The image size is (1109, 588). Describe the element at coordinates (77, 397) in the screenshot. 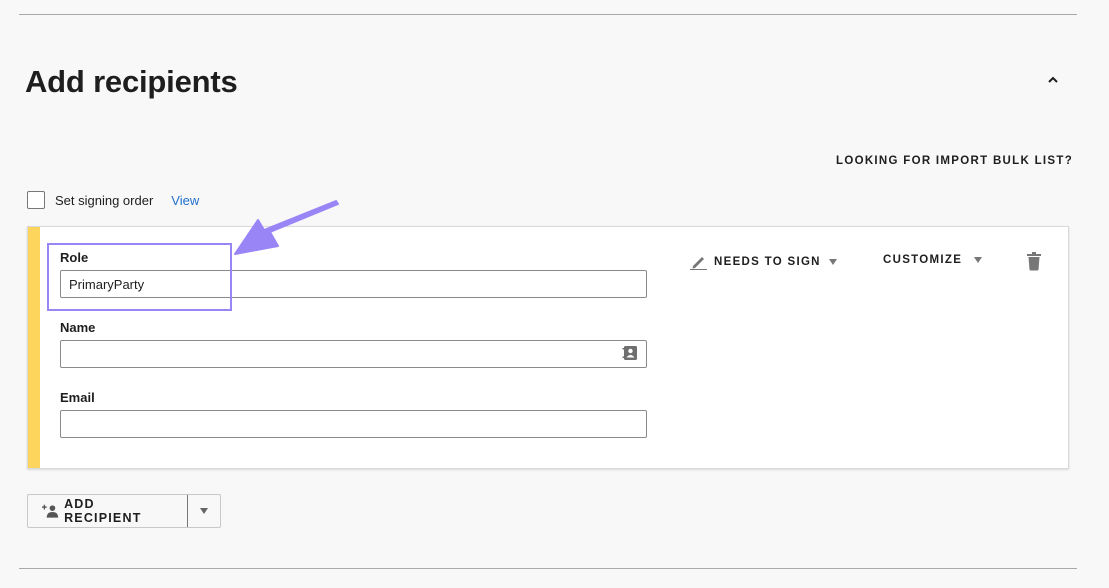

I see `email-label: Email` at that location.